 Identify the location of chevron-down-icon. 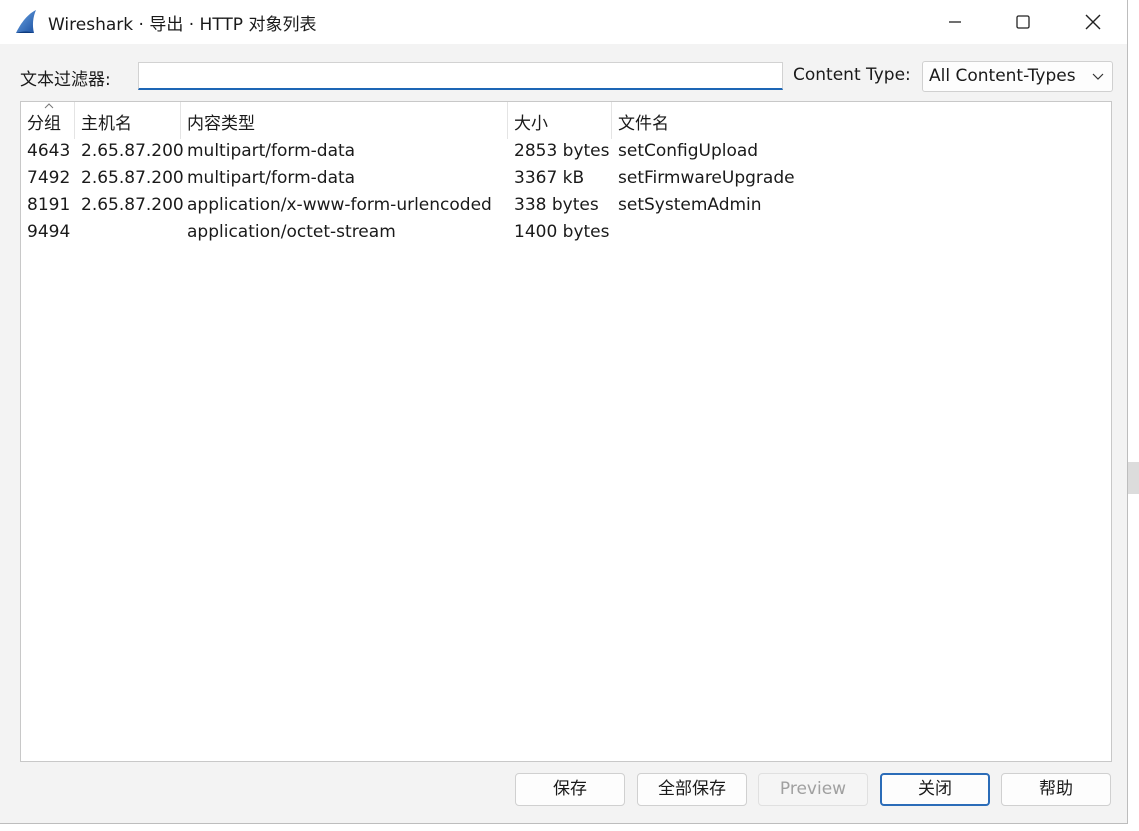
(1098, 76).